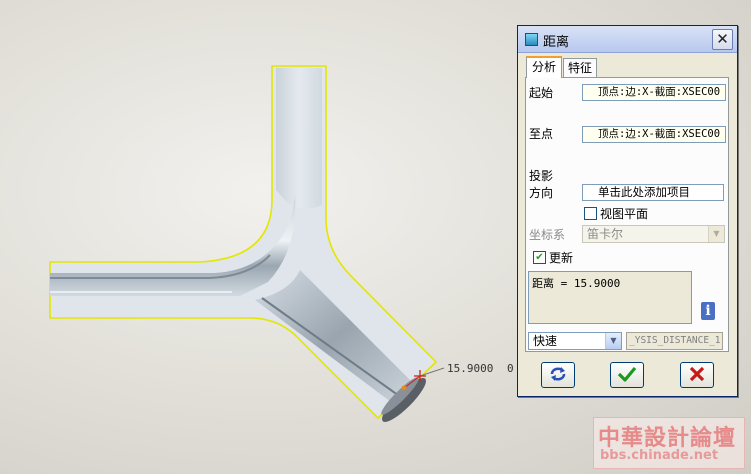 This screenshot has height=474, width=751. Describe the element at coordinates (674, 341) in the screenshot. I see `analysis-name-field: _YSIS_DISTANCE_1` at that location.